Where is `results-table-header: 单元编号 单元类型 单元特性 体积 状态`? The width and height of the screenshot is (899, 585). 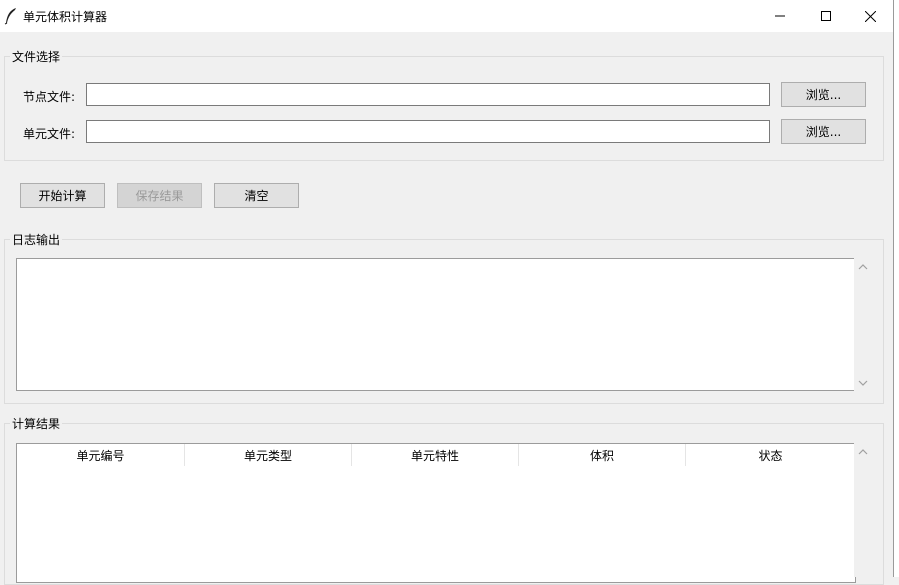 results-table-header: 单元编号 单元类型 单元特性 体积 状态 is located at coordinates (436, 455).